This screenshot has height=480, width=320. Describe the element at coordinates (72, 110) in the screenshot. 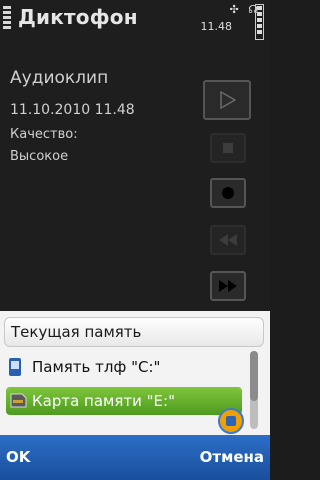

I see `clip-datetime: 11.10.2010 11.48` at that location.